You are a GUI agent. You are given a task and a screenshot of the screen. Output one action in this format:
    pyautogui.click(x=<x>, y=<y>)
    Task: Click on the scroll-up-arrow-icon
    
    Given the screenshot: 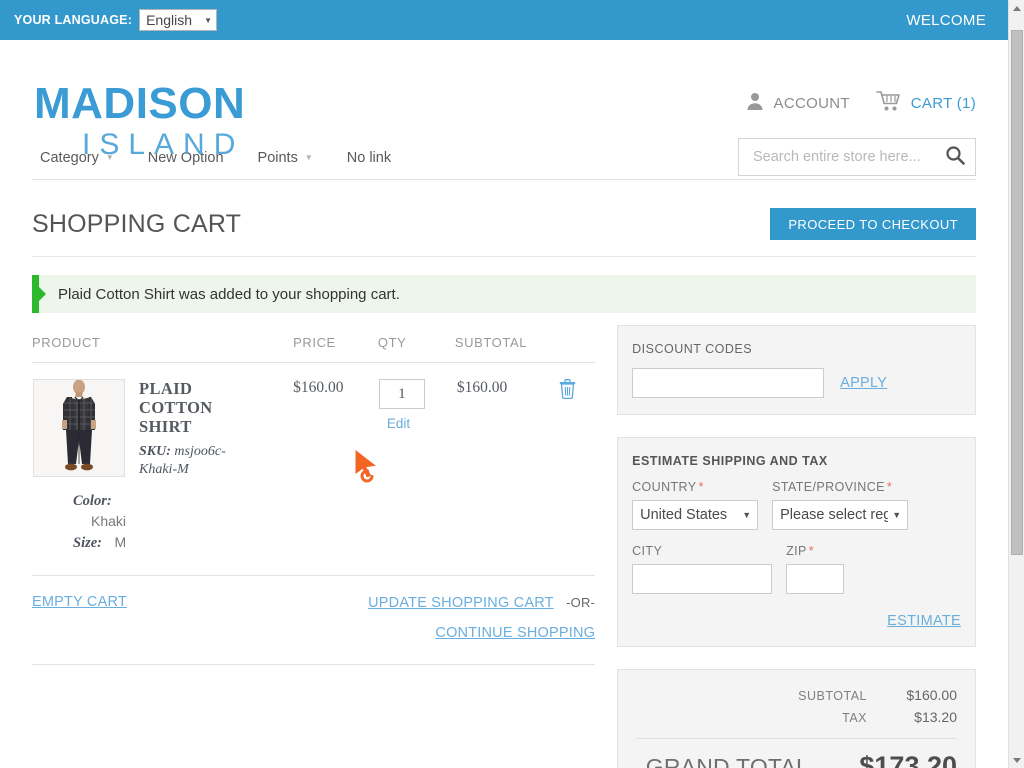 What is the action you would take?
    pyautogui.click(x=1016, y=8)
    